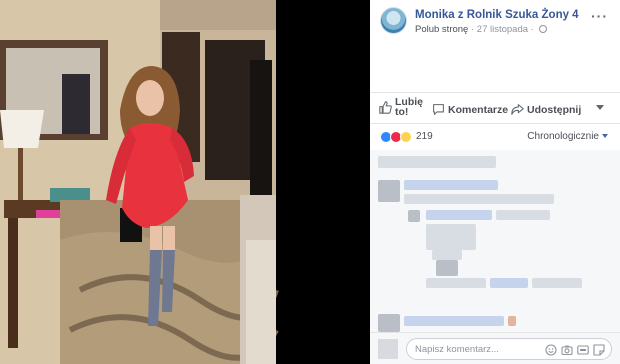 The image size is (620, 364). What do you see at coordinates (397, 137) in the screenshot?
I see `reaction-icons` at bounding box center [397, 137].